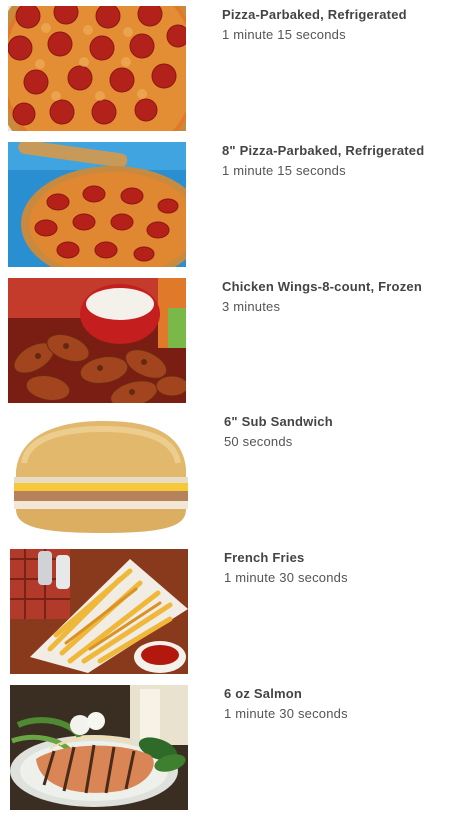 The width and height of the screenshot is (464, 818). What do you see at coordinates (278, 421) in the screenshot?
I see `item-name: 6" Sub Sandwich` at bounding box center [278, 421].